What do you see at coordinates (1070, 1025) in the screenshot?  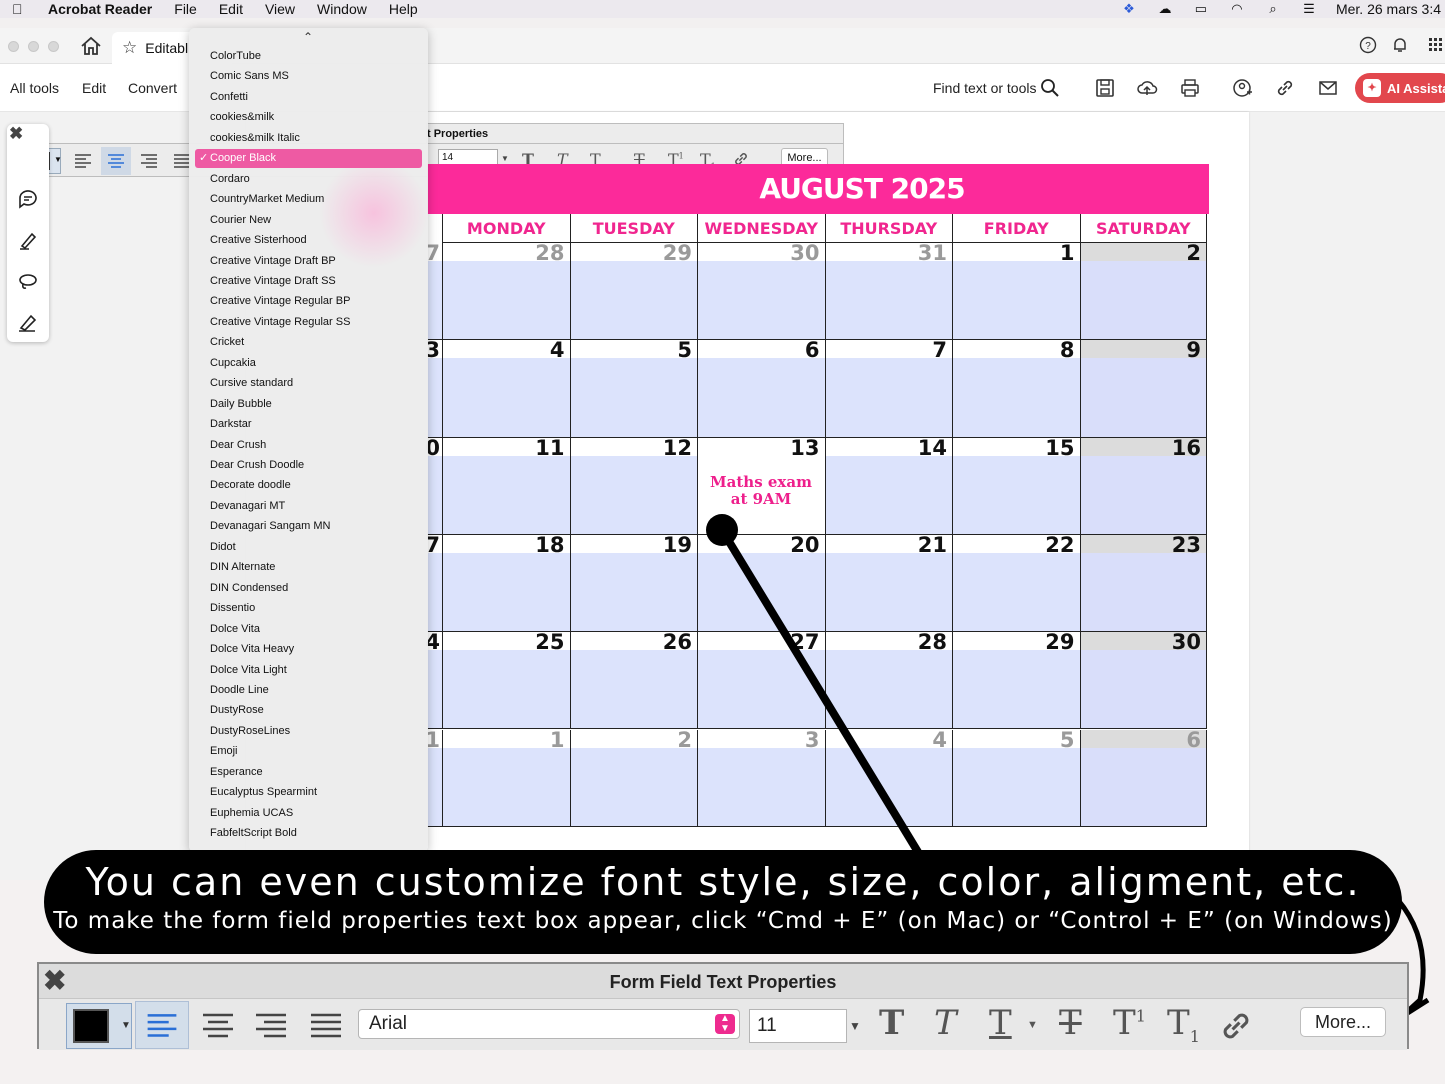 I see `strikethrough-icon: T` at bounding box center [1070, 1025].